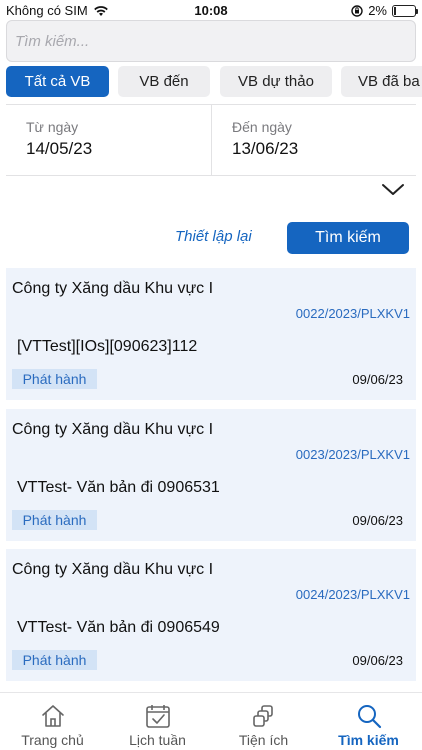 Image resolution: width=422 pixels, height=750 pixels. I want to click on status-right: 2%, so click(384, 10).